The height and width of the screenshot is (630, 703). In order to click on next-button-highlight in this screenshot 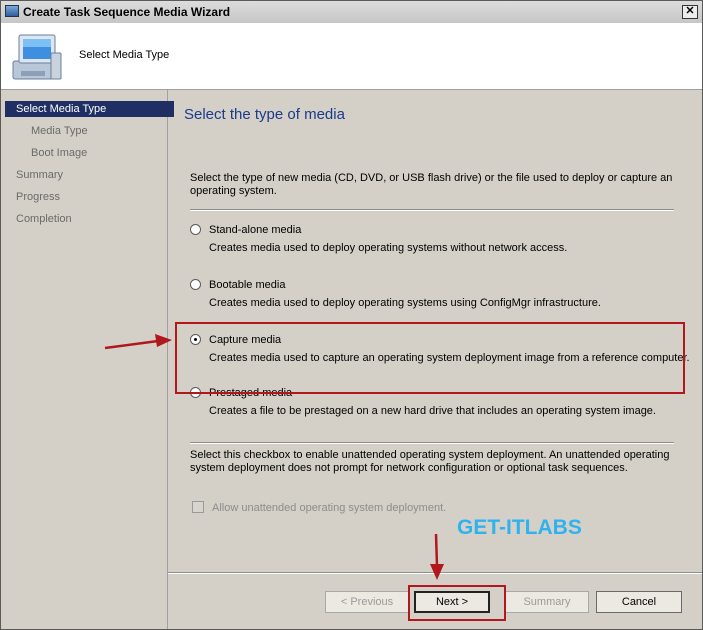, I will do `click(457, 603)`.